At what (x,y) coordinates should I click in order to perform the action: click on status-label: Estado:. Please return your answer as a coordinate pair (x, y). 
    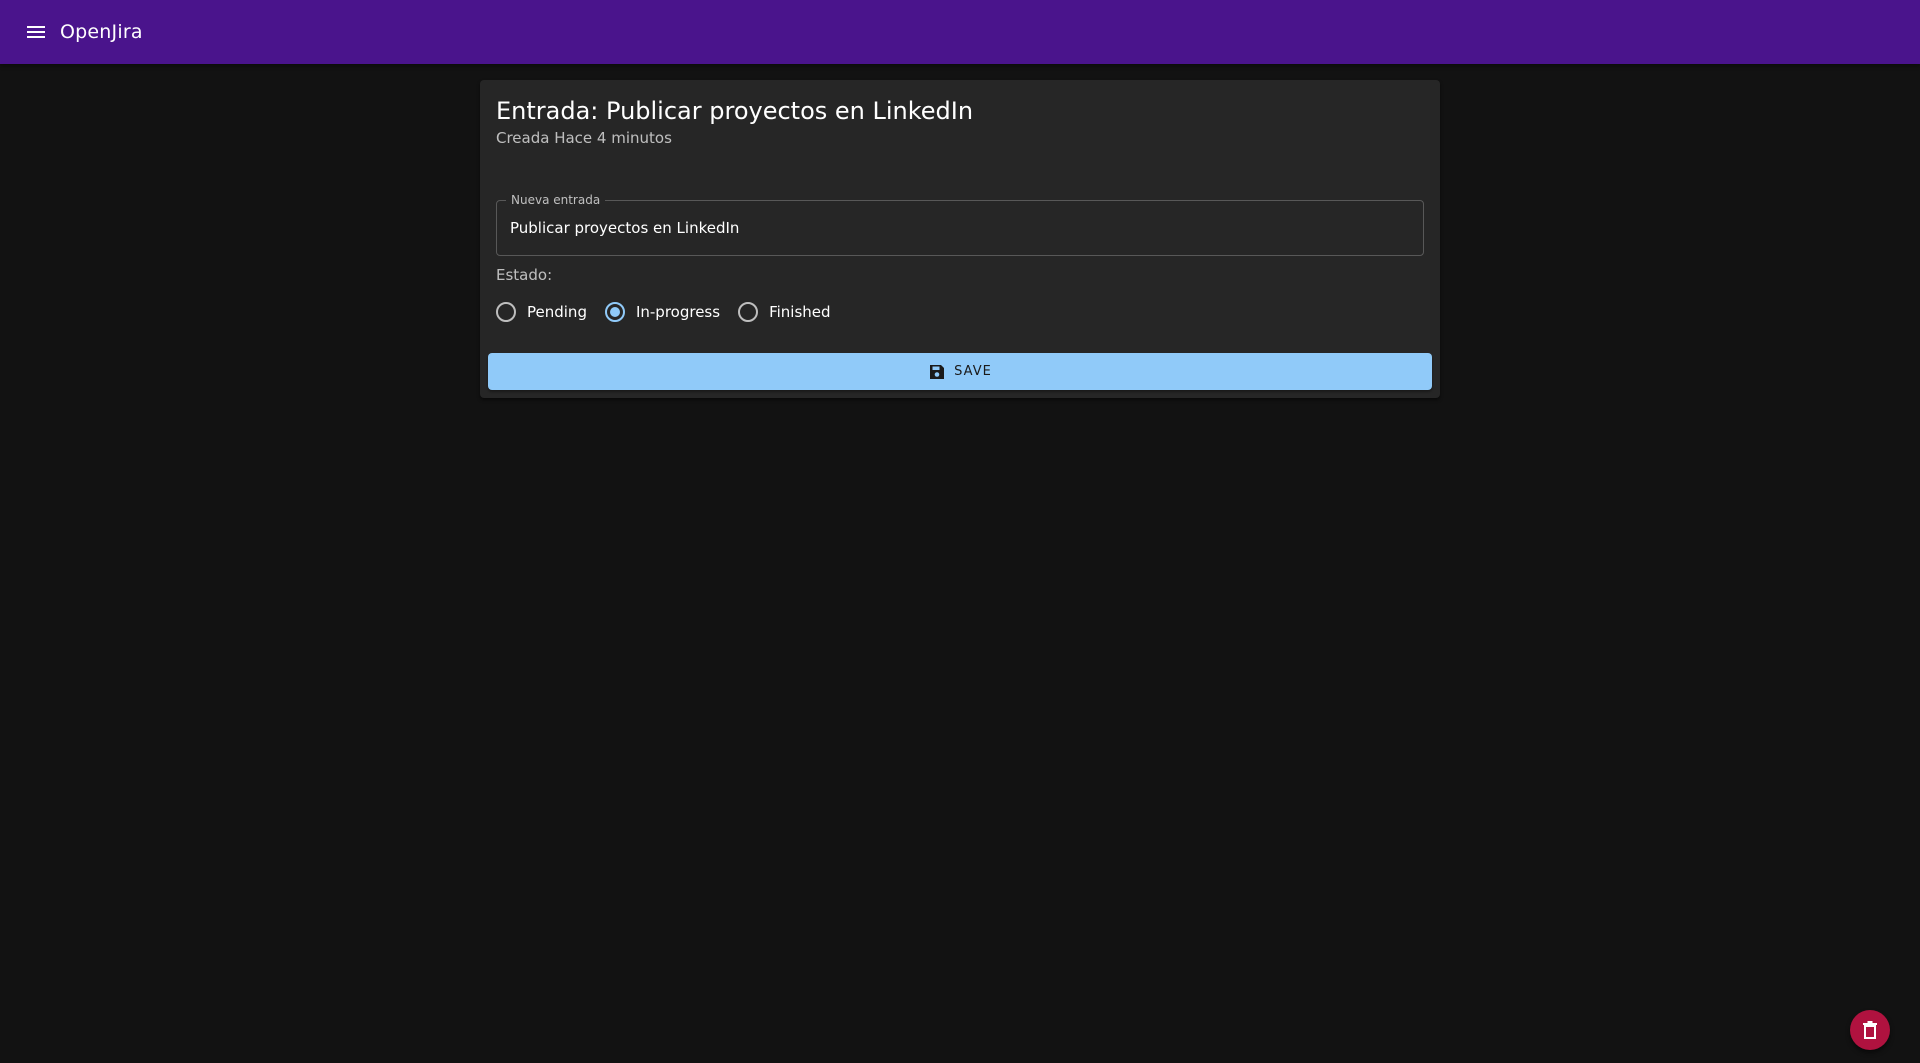
    Looking at the image, I should click on (524, 275).